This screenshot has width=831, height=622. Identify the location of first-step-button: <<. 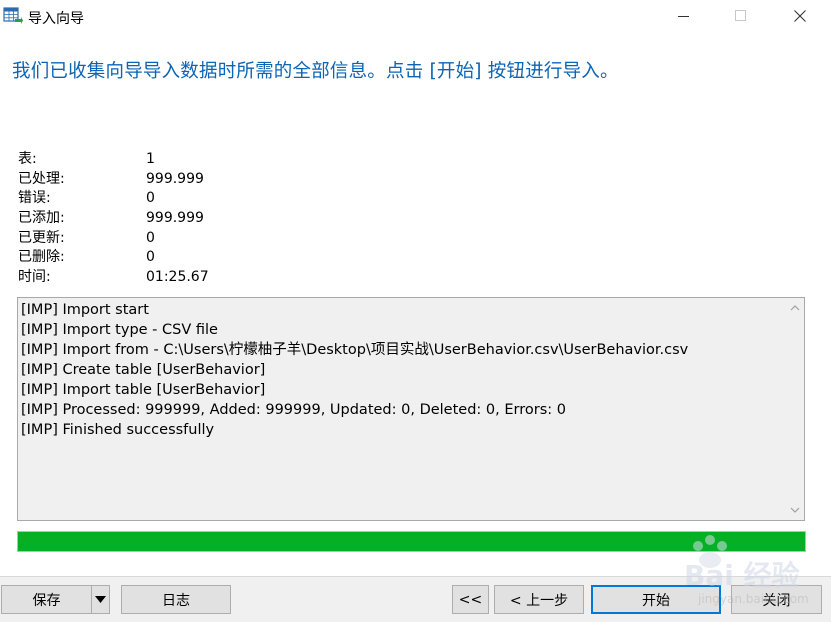
(470, 599).